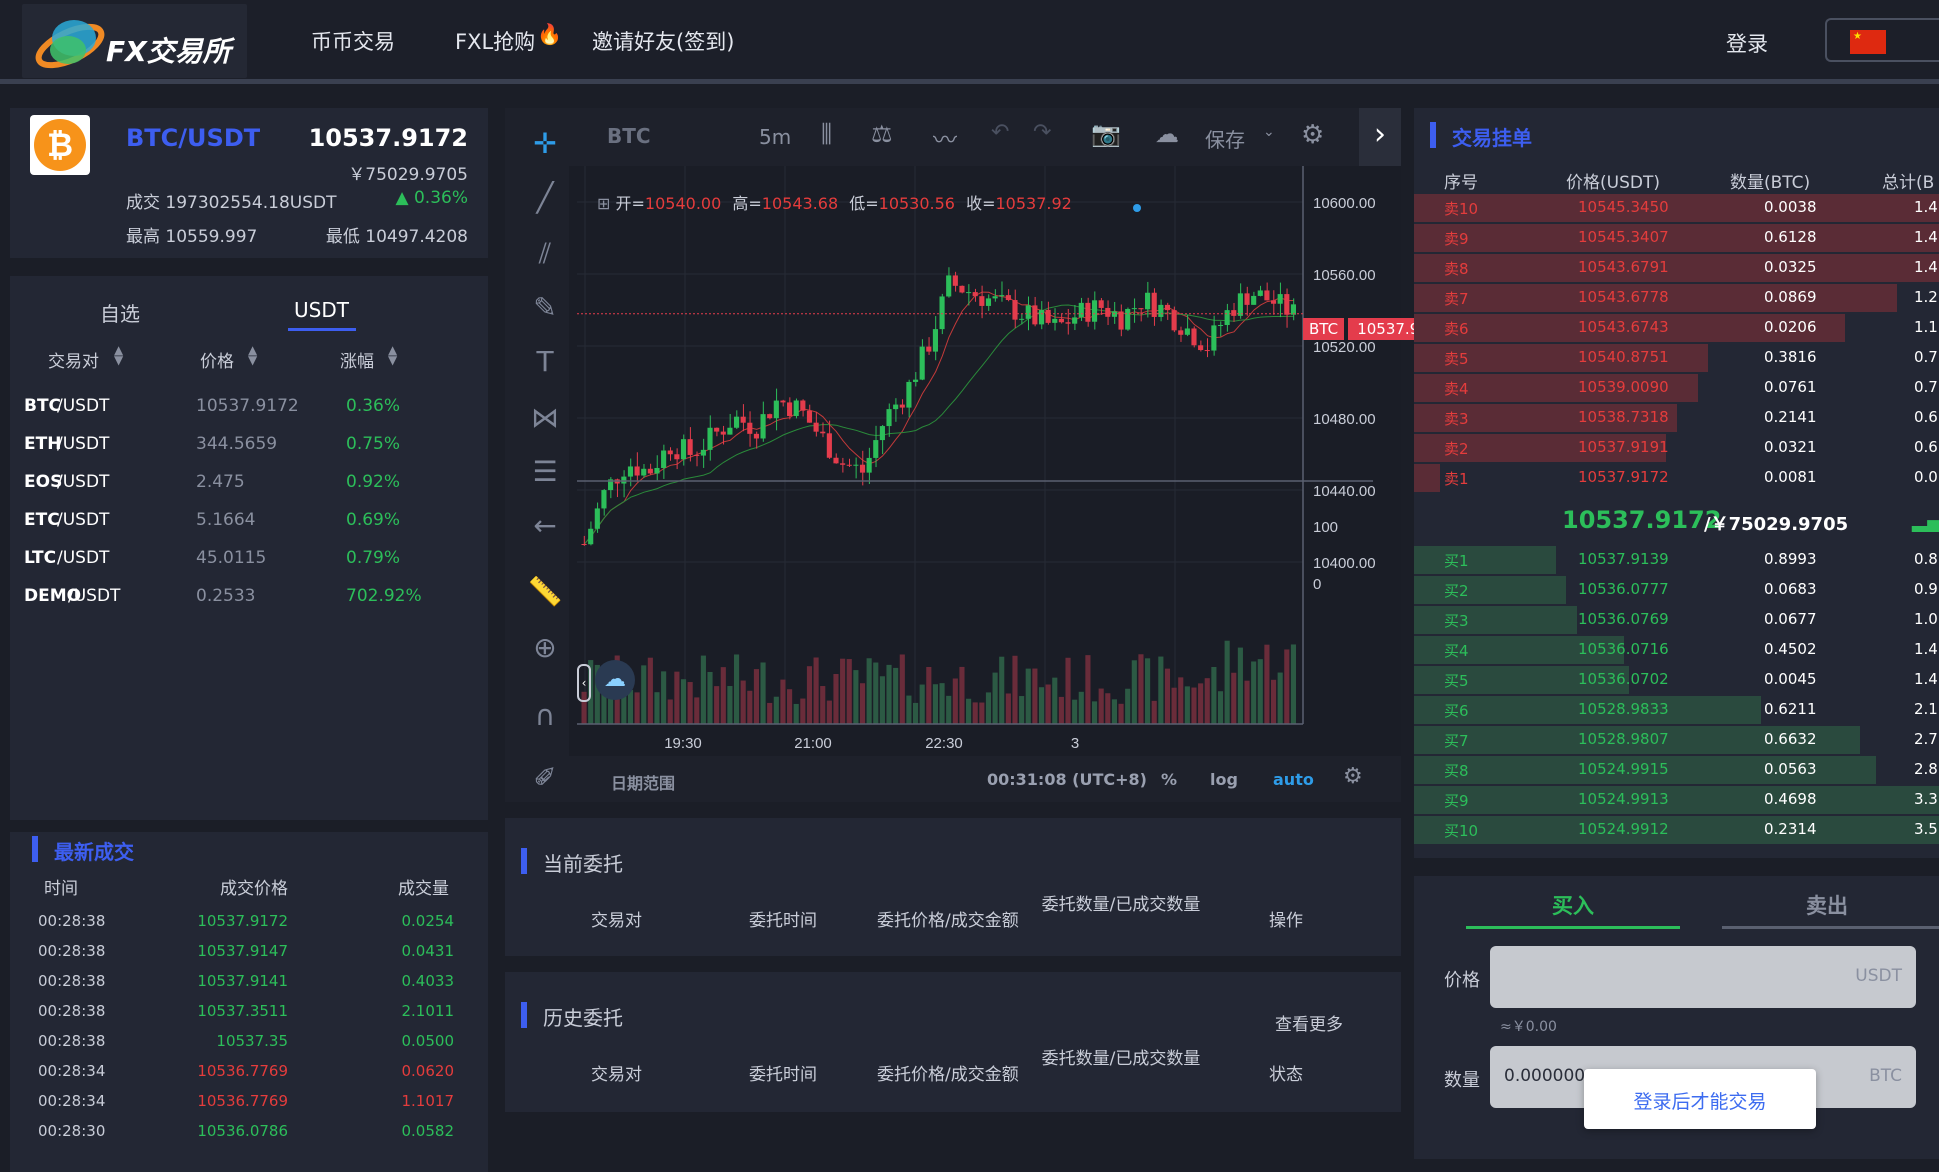 The height and width of the screenshot is (1172, 1939). I want to click on zoom-in-icon: ⊕, so click(545, 648).